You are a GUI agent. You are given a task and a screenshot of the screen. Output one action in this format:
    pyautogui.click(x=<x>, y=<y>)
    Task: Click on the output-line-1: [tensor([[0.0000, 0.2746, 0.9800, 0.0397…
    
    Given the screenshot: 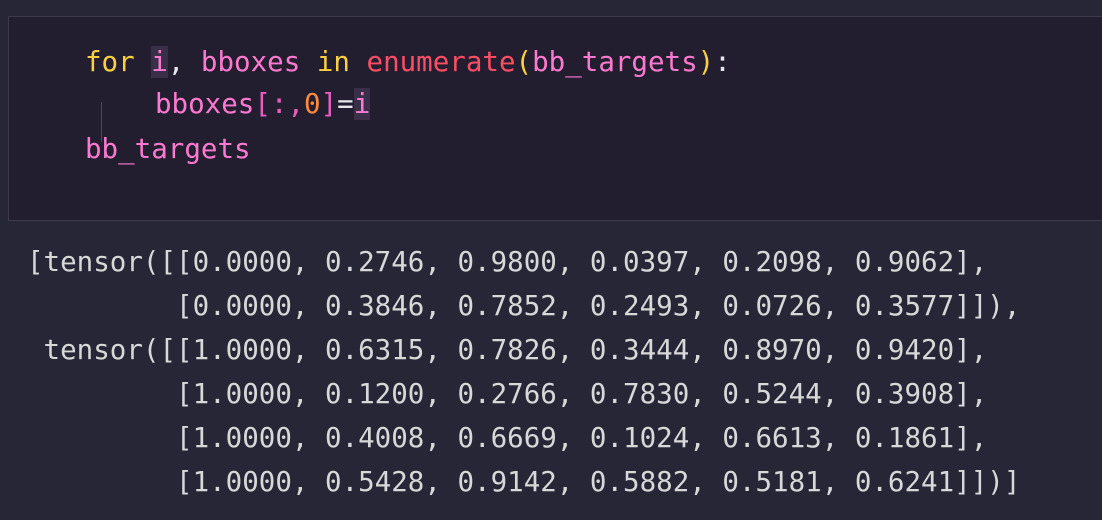 What is the action you would take?
    pyautogui.click(x=507, y=262)
    